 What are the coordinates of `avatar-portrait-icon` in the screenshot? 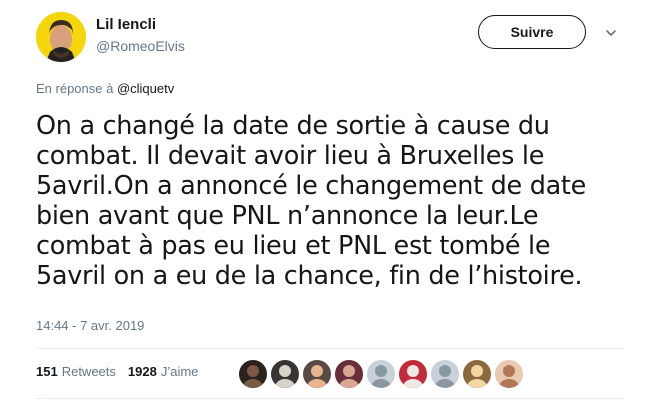 It's located at (61, 37).